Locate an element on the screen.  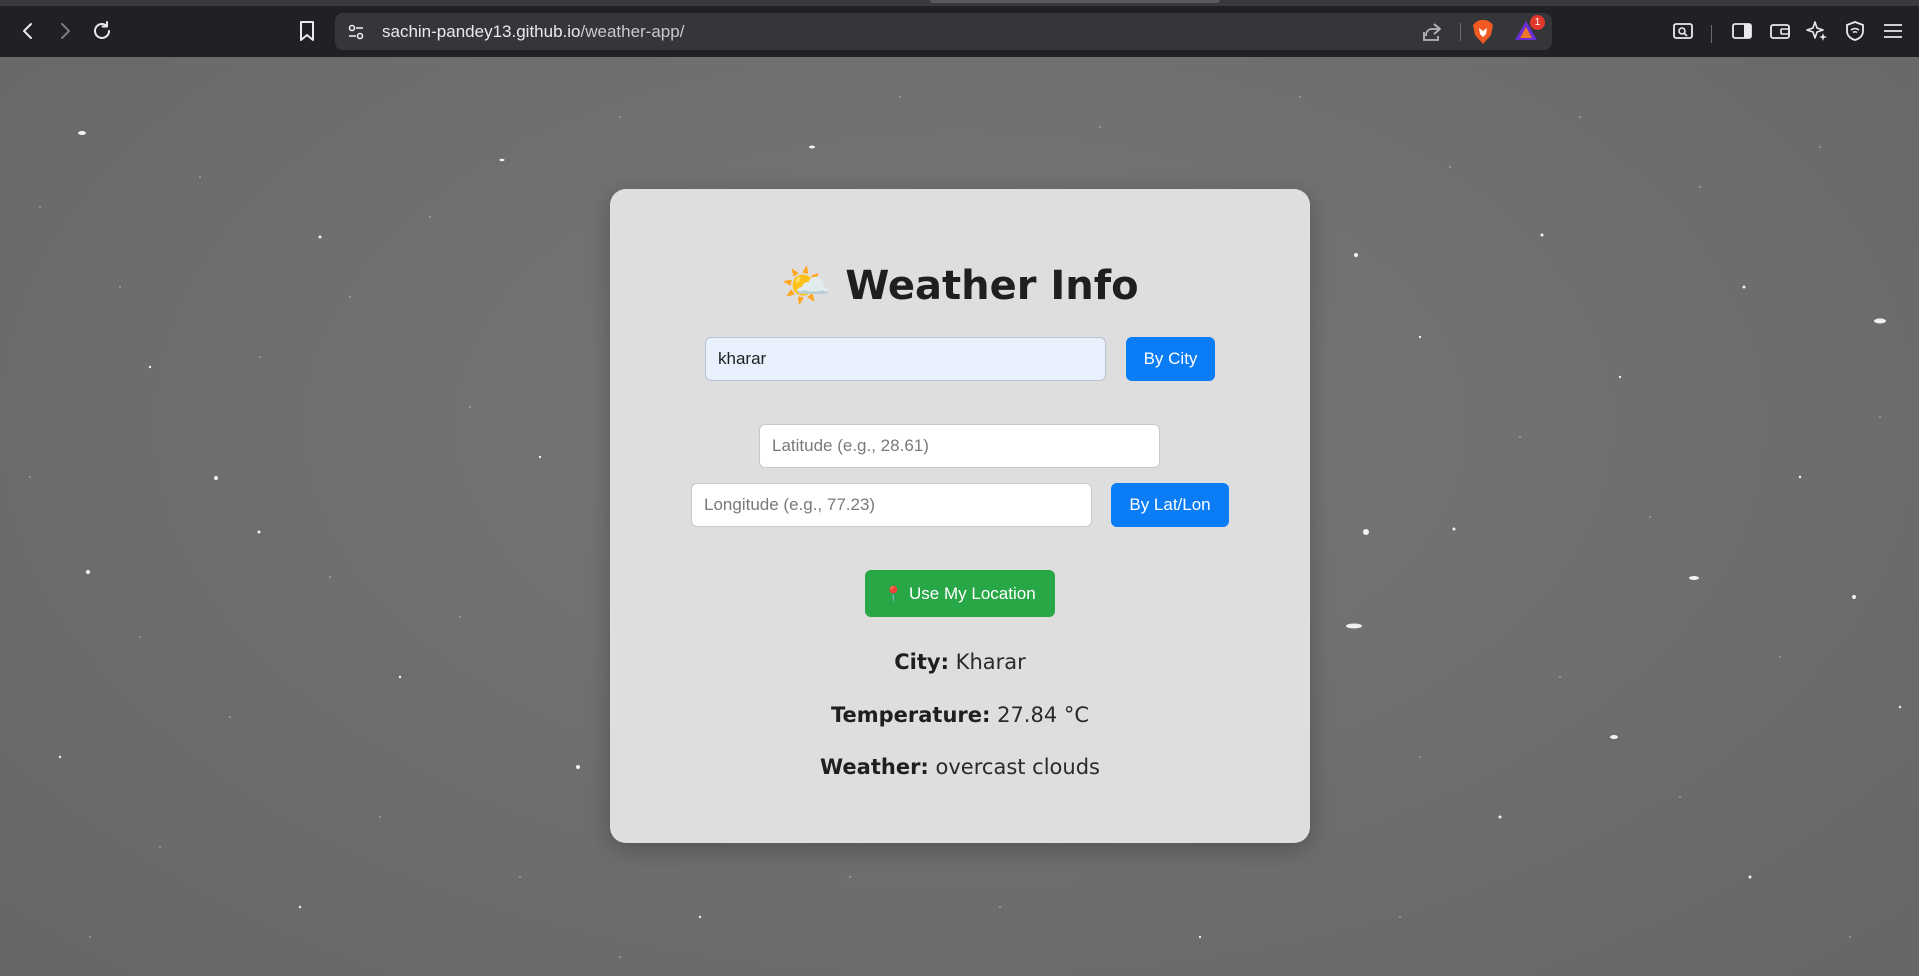
url-text: sachin-pandey13.github.io/weather-app/ is located at coordinates (533, 32).